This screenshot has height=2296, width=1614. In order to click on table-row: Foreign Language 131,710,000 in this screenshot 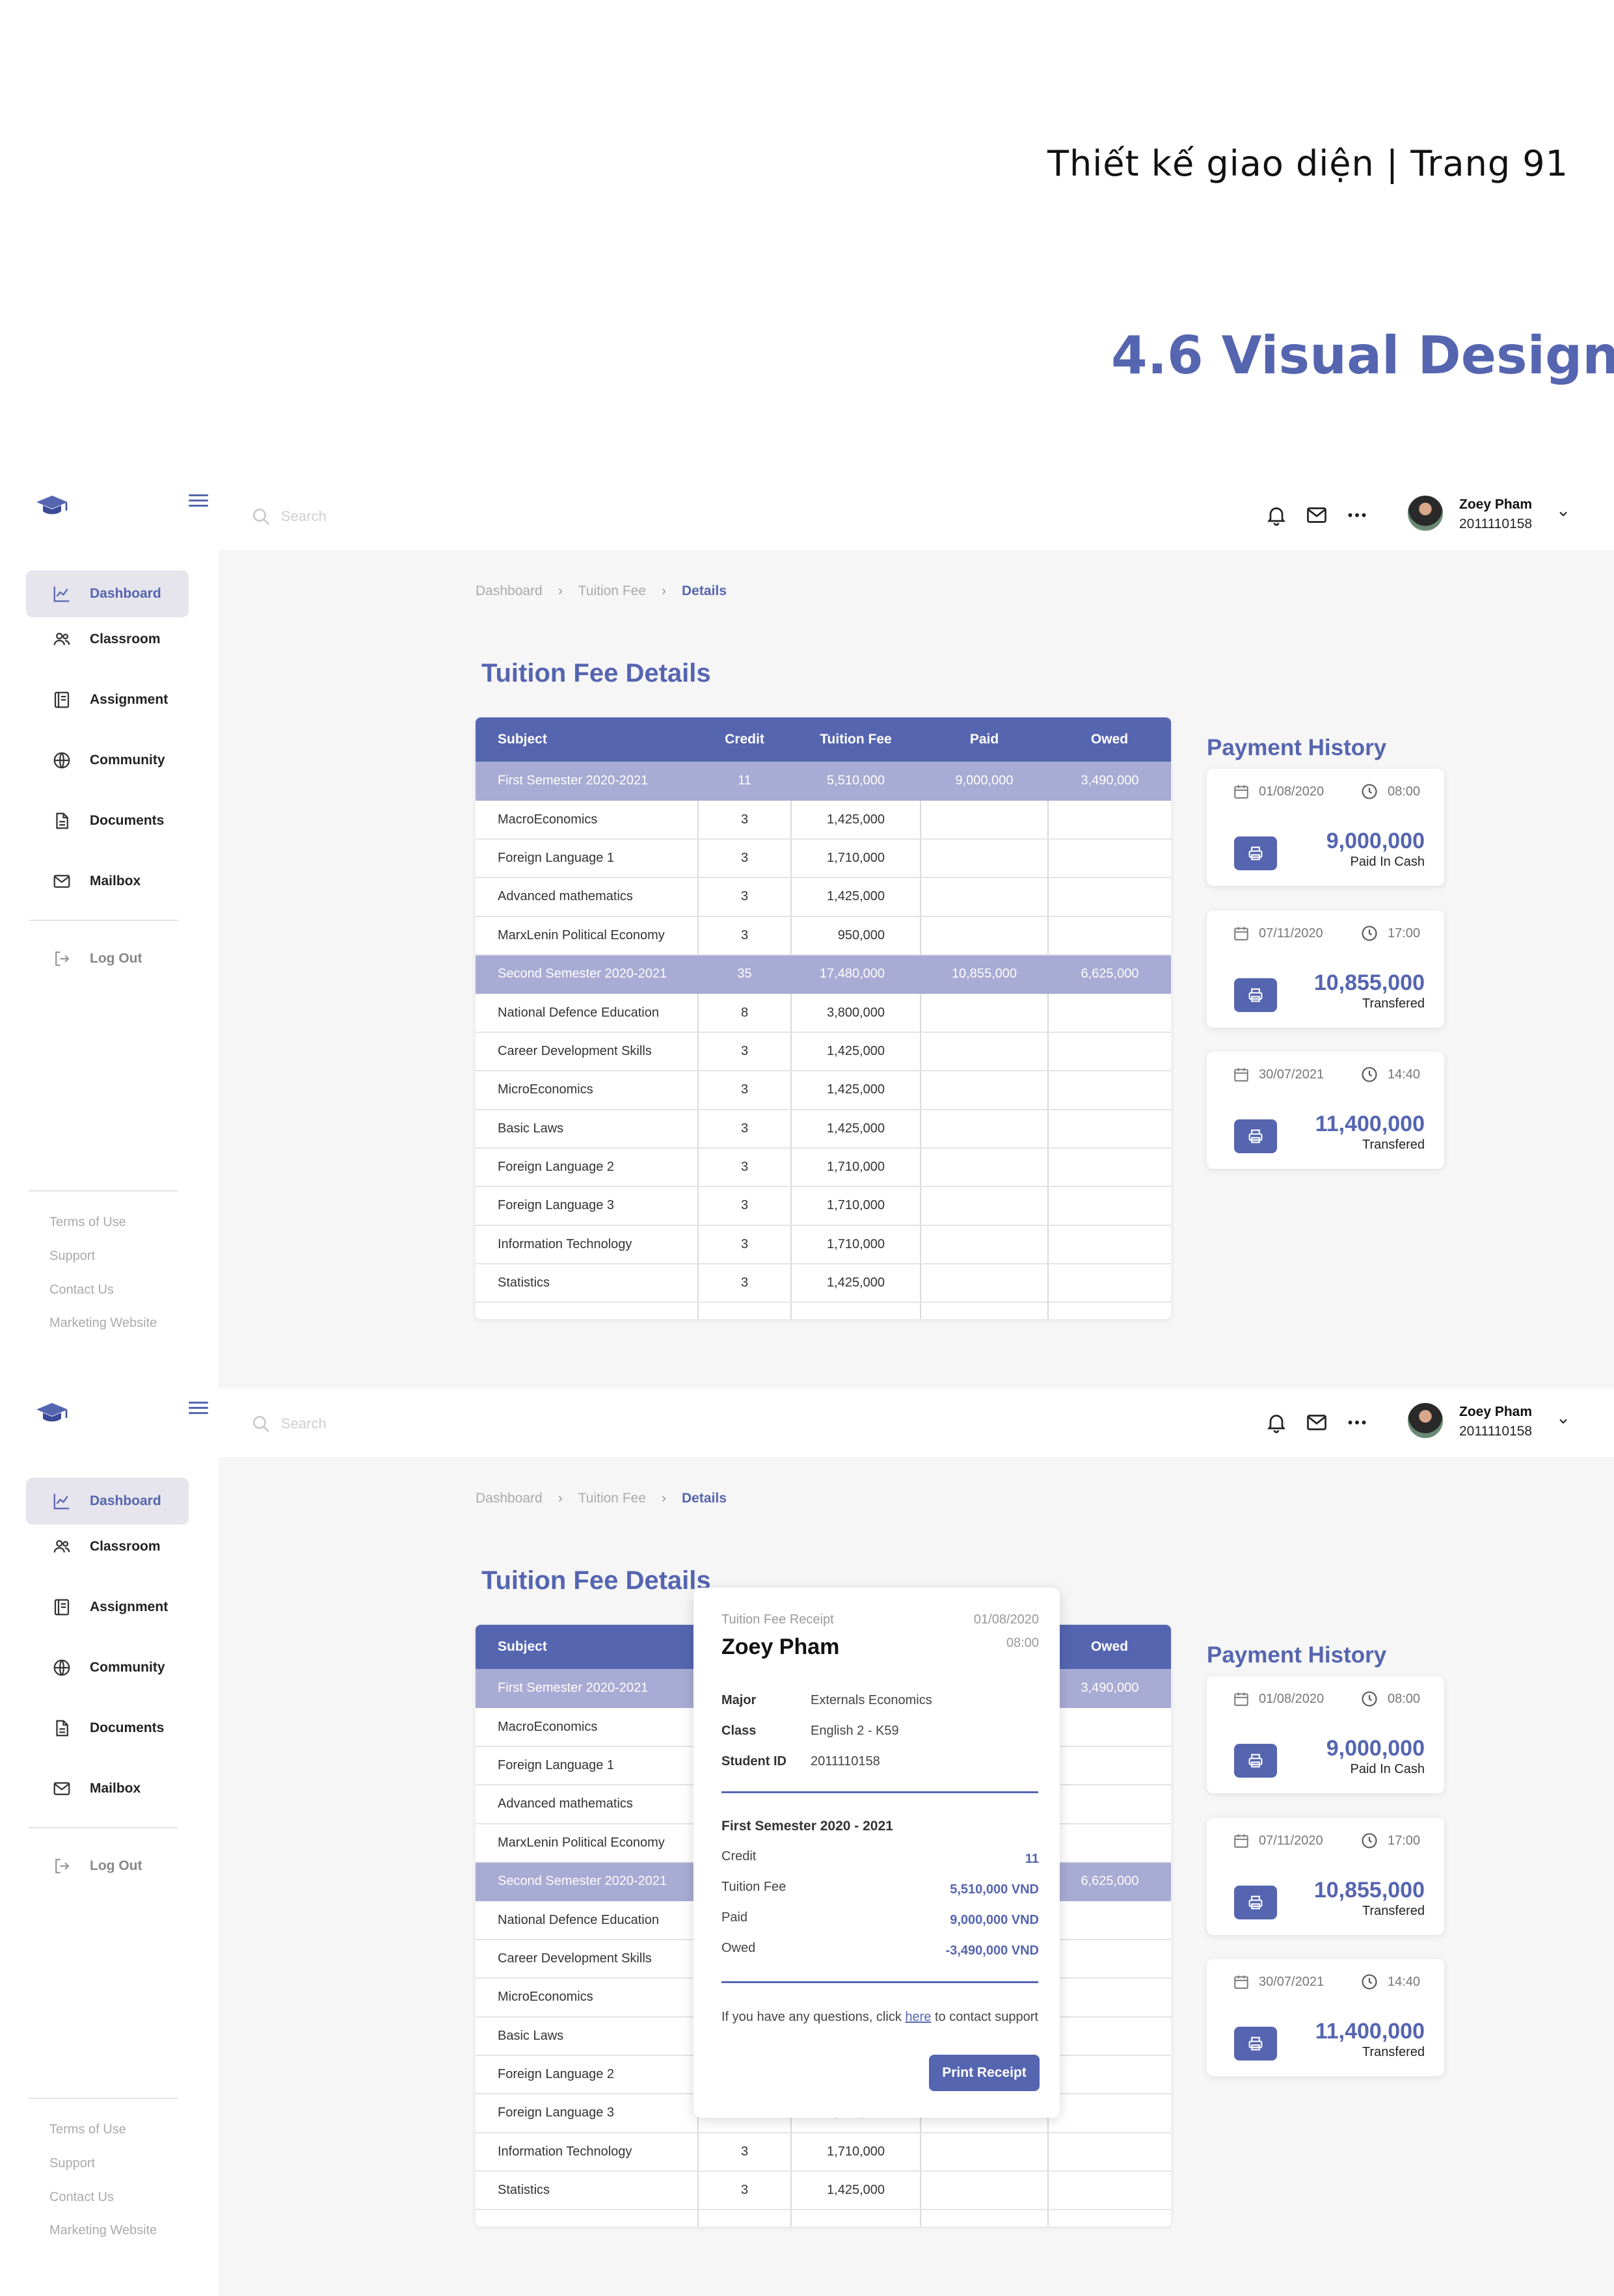, I will do `click(823, 858)`.